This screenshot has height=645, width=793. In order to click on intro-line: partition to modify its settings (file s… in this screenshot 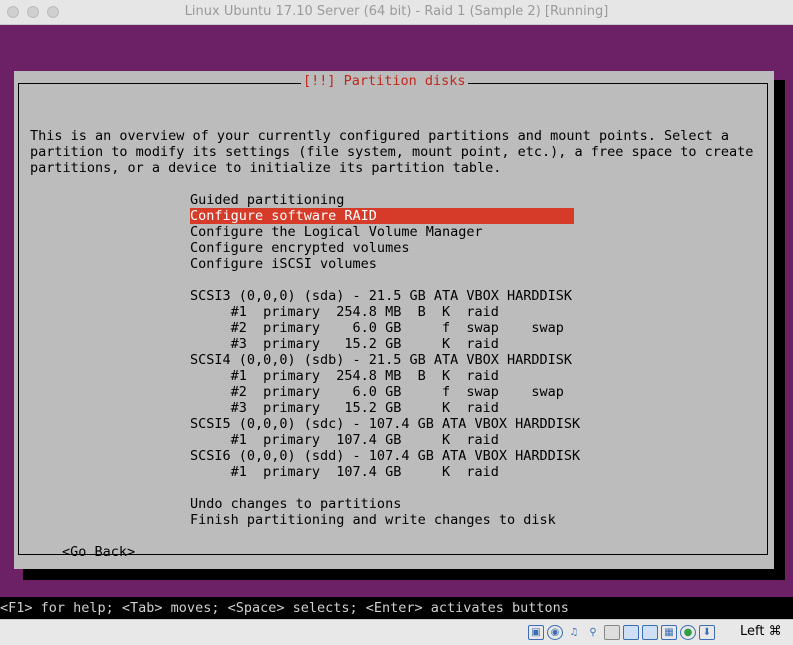, I will do `click(392, 152)`.